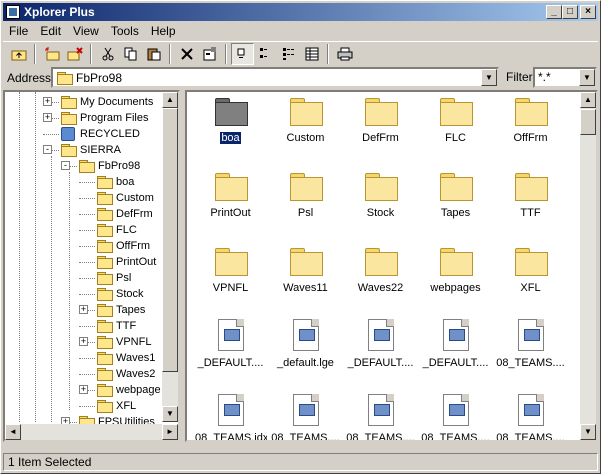 Image resolution: width=601 pixels, height=474 pixels. What do you see at coordinates (186, 54) in the screenshot?
I see `delete-icon` at bounding box center [186, 54].